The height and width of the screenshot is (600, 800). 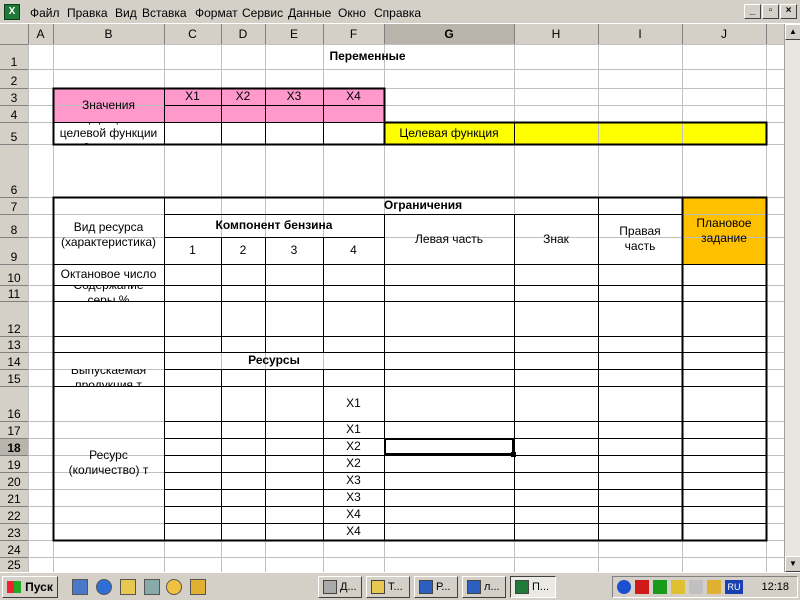 What do you see at coordinates (14, 431) in the screenshot?
I see `row-header-17: 17` at bounding box center [14, 431].